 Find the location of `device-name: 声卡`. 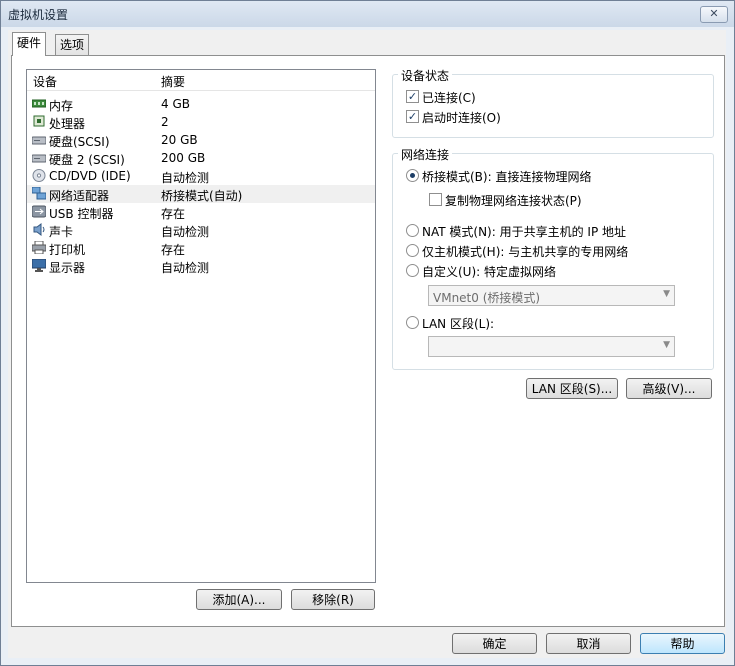

device-name: 声卡 is located at coordinates (61, 232).